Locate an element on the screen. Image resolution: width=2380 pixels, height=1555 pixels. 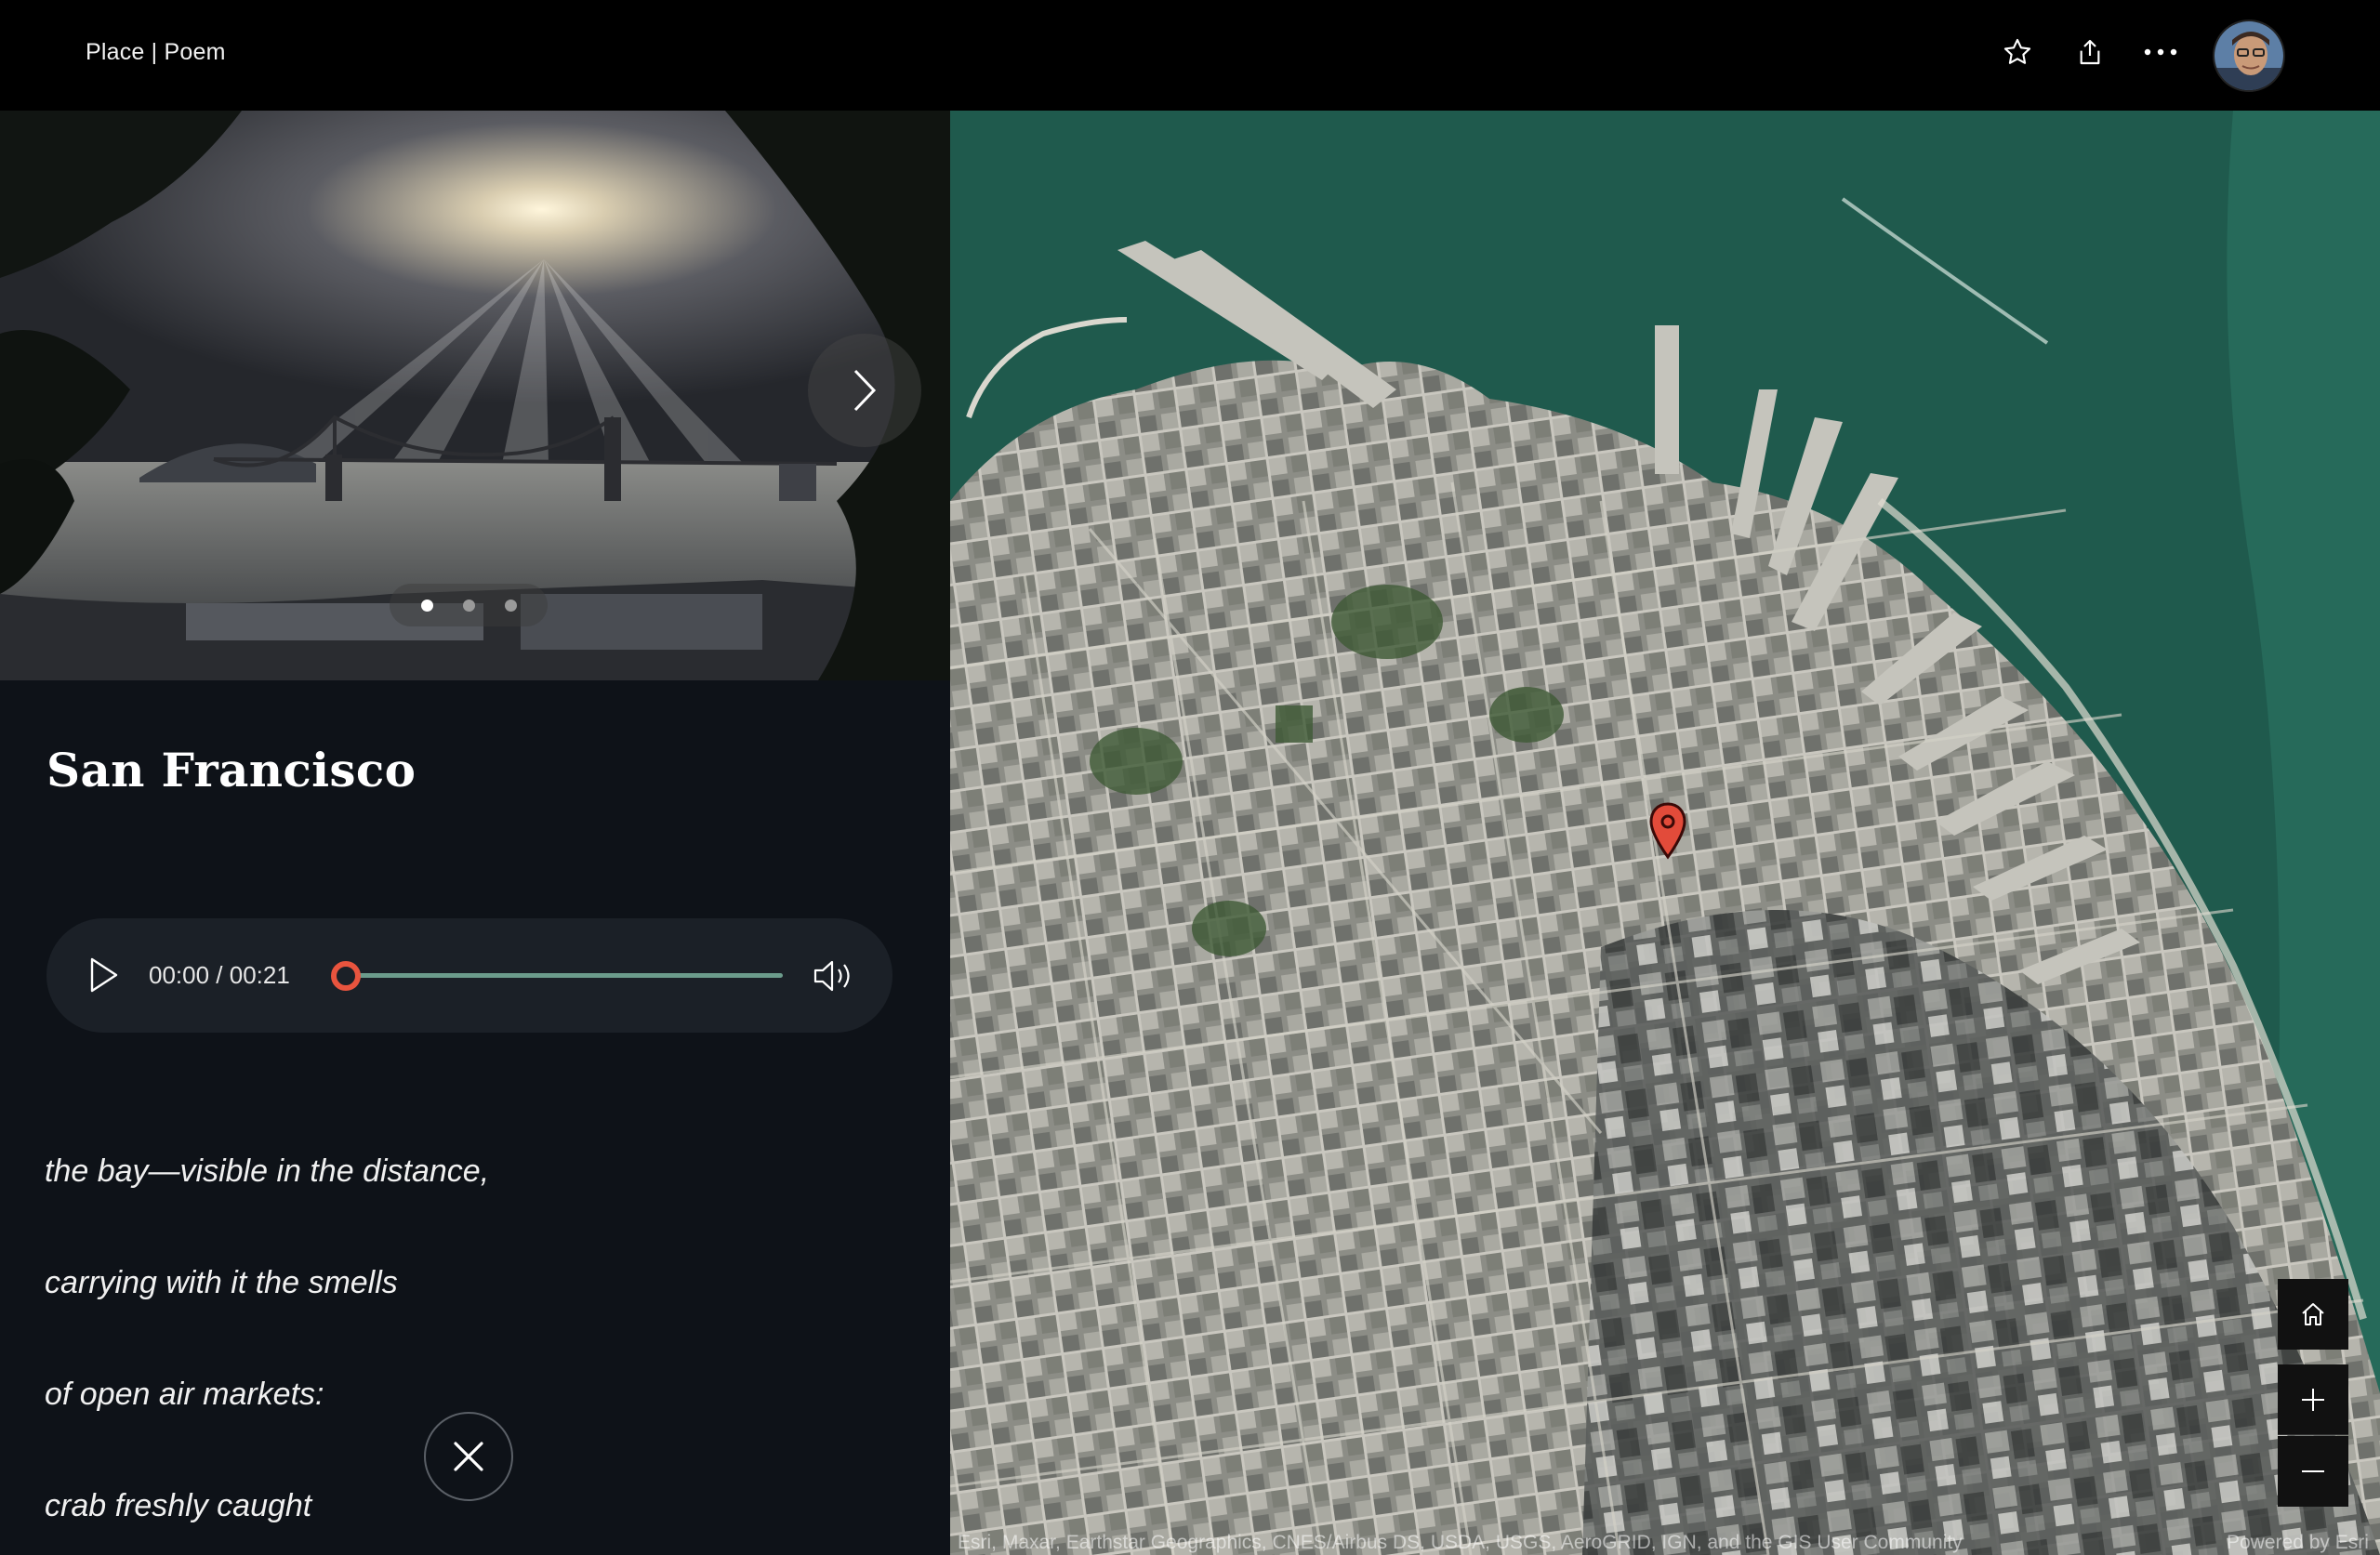
poem-line: of open air markets: is located at coordinates (184, 1395).